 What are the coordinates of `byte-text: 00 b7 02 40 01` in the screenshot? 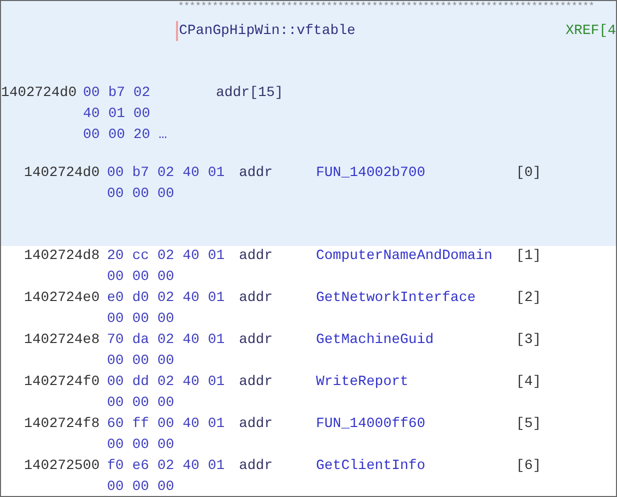 It's located at (166, 173).